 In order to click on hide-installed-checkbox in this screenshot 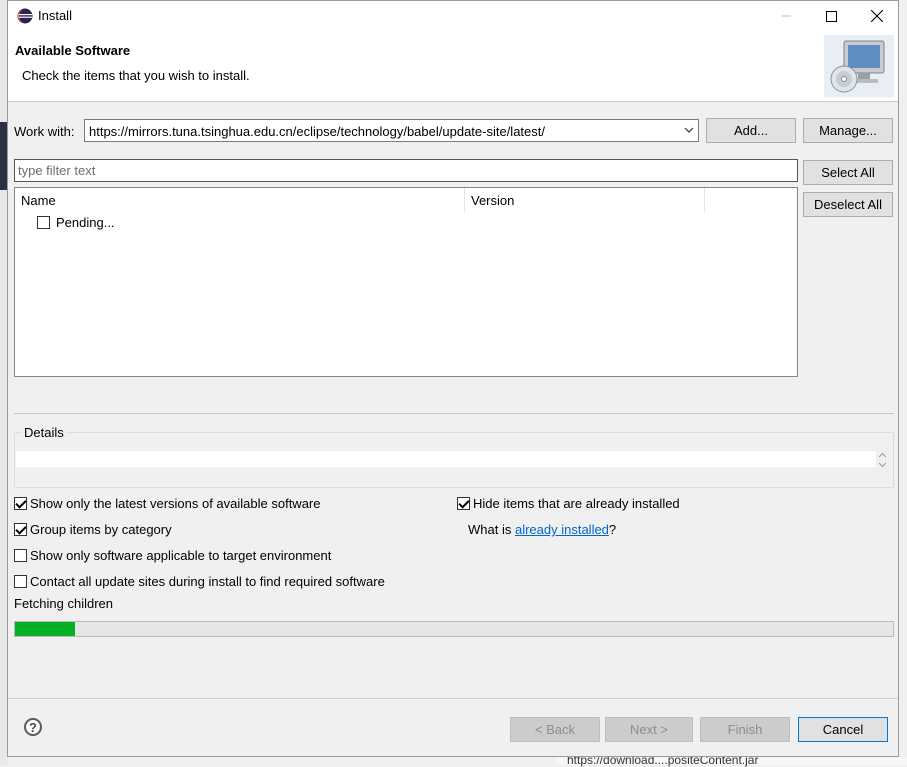, I will do `click(463, 503)`.